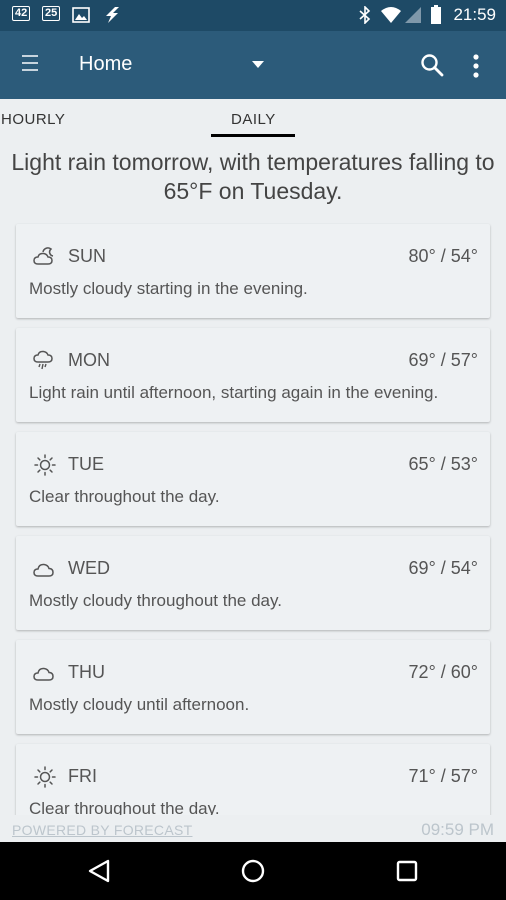 The width and height of the screenshot is (506, 900). I want to click on day-card-tue: TUE 65° / 53° Clear throughout the day., so click(253, 479).